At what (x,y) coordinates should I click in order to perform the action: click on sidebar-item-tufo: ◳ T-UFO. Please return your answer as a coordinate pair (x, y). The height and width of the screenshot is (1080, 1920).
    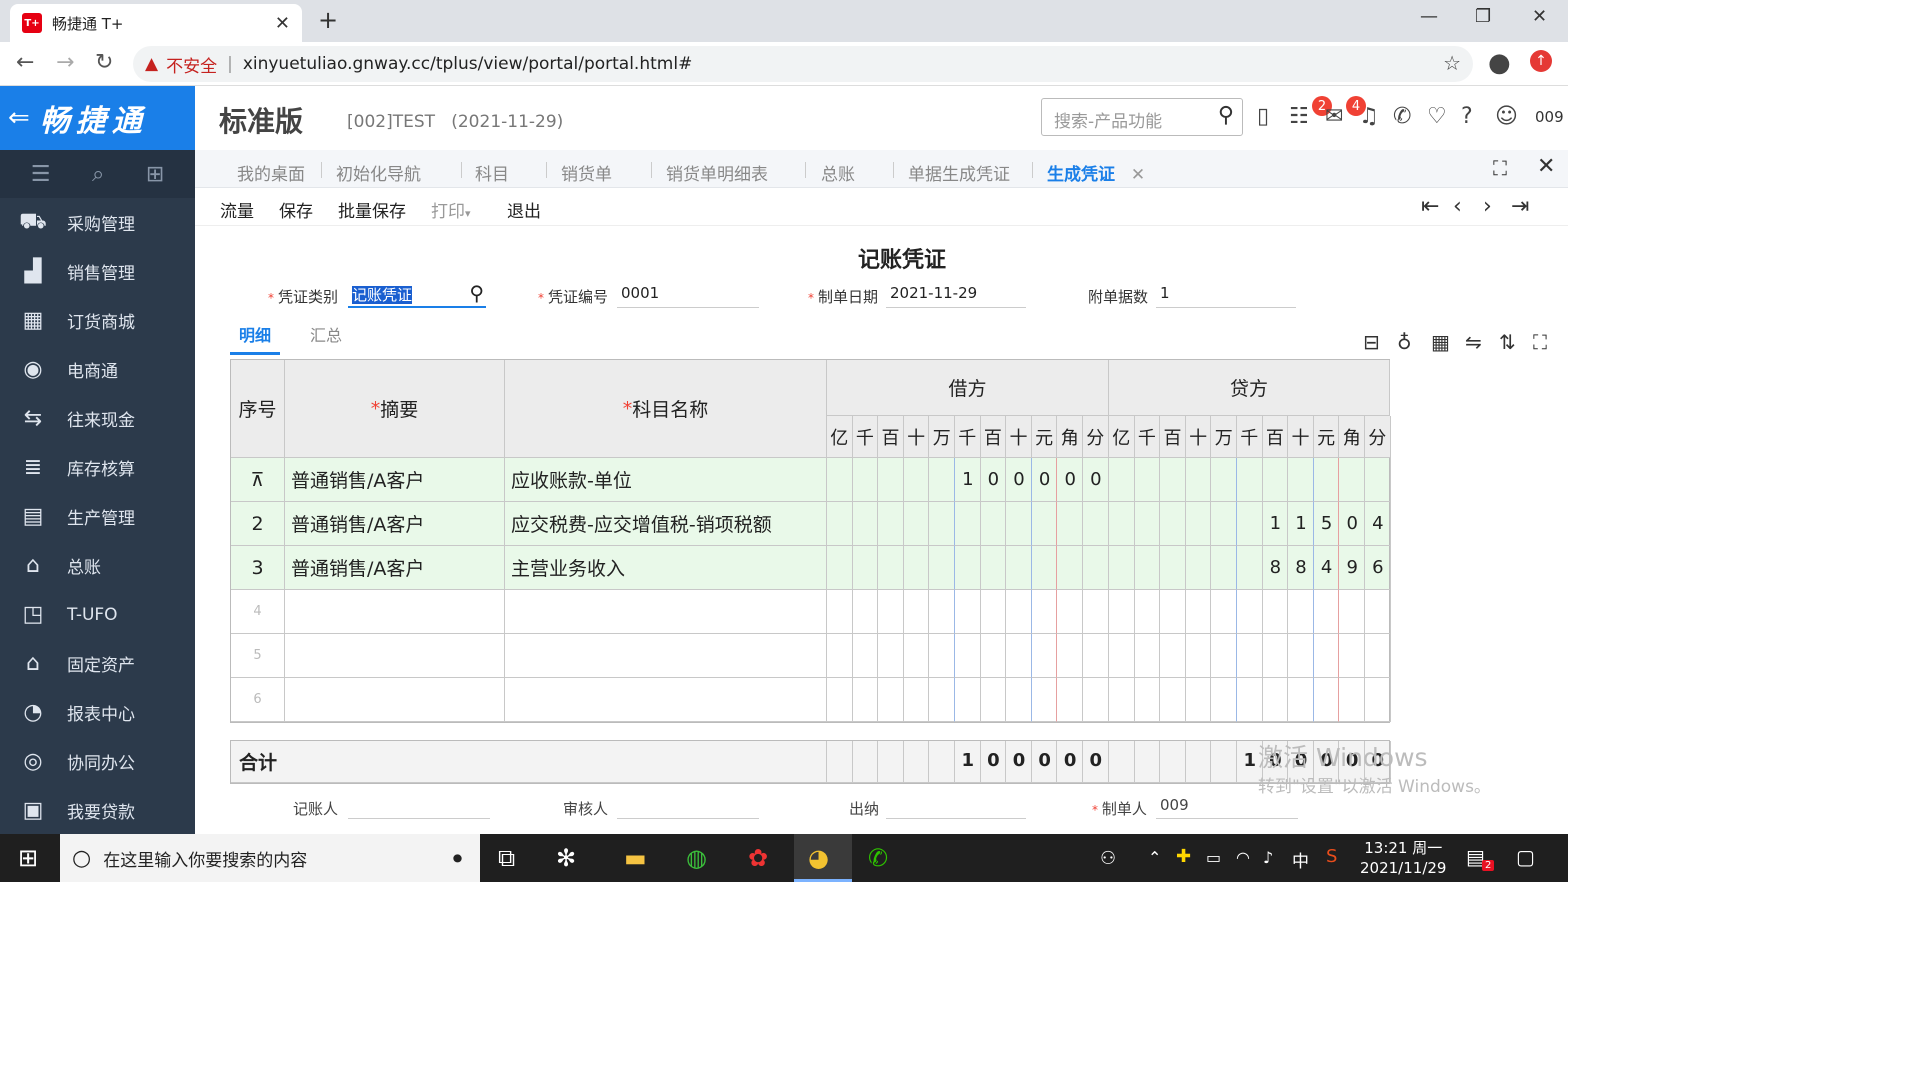
    Looking at the image, I should click on (97, 614).